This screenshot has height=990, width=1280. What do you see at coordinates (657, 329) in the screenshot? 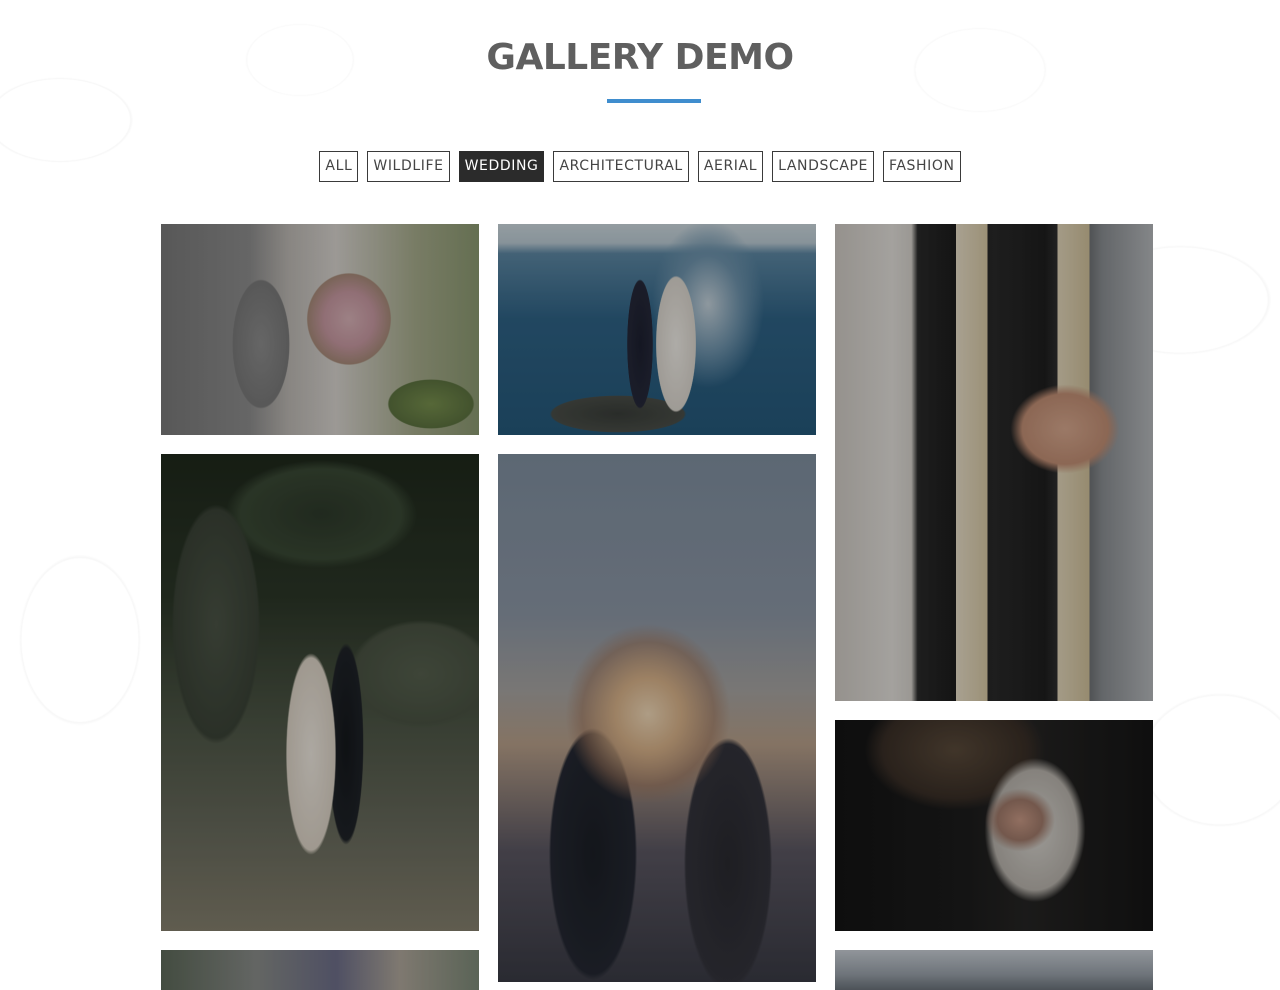
I see `gallery-item-couple-by-sea` at bounding box center [657, 329].